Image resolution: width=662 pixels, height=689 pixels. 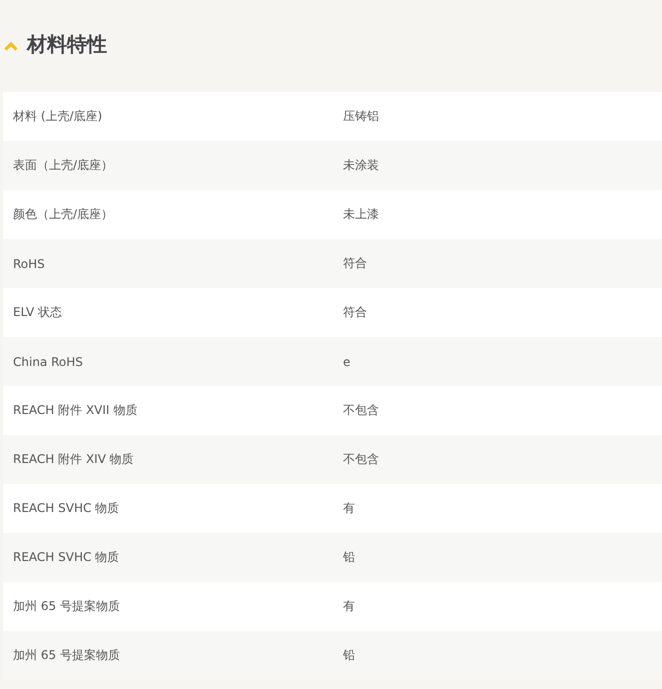 What do you see at coordinates (360, 165) in the screenshot?
I see `property-value: 未涂装` at bounding box center [360, 165].